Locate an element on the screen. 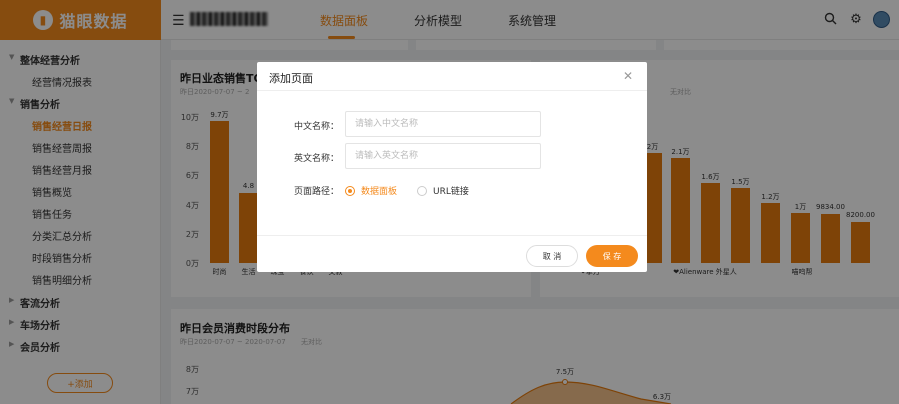 The height and width of the screenshot is (404, 899). radio-label: URL链接 is located at coordinates (451, 192).